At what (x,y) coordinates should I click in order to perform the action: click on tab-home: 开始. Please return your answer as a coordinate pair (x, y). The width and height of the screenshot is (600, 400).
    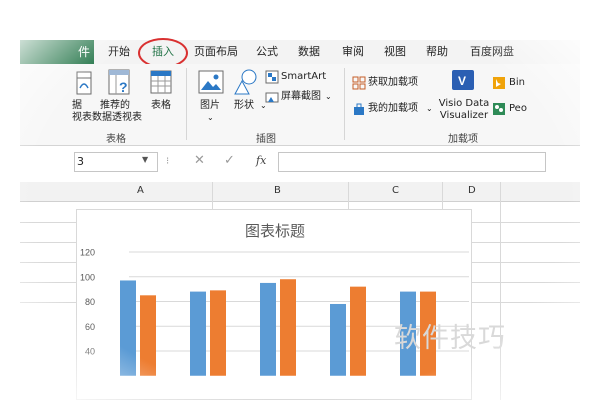
    Looking at the image, I should click on (119, 52).